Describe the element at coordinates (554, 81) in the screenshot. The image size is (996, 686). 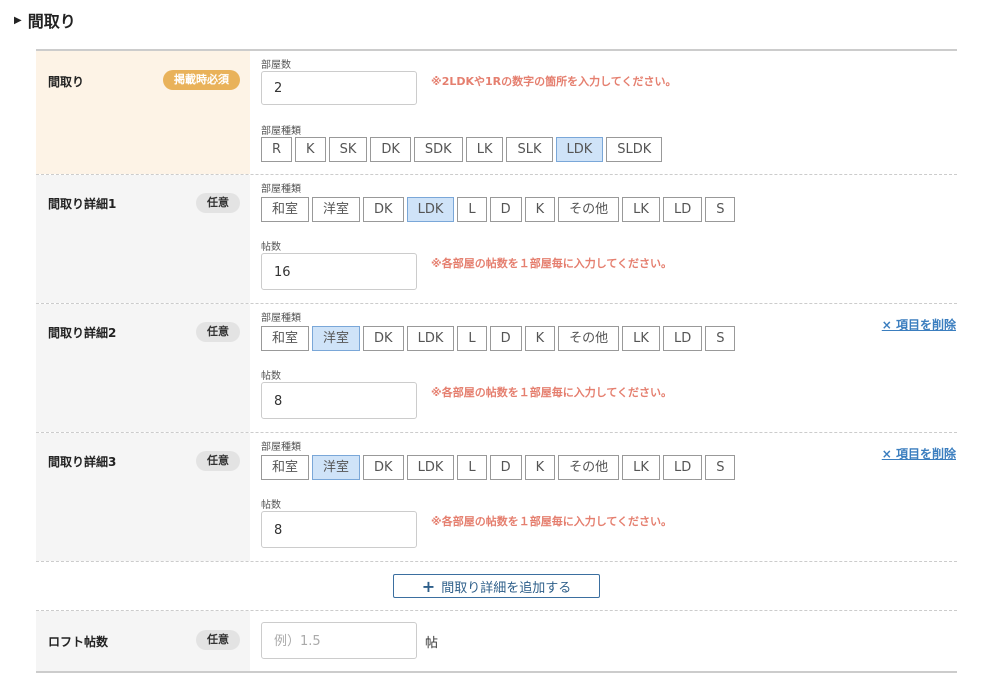
I see `rooms-hint: ※2LDKや1Rの数字の箇所を入力してください。` at that location.